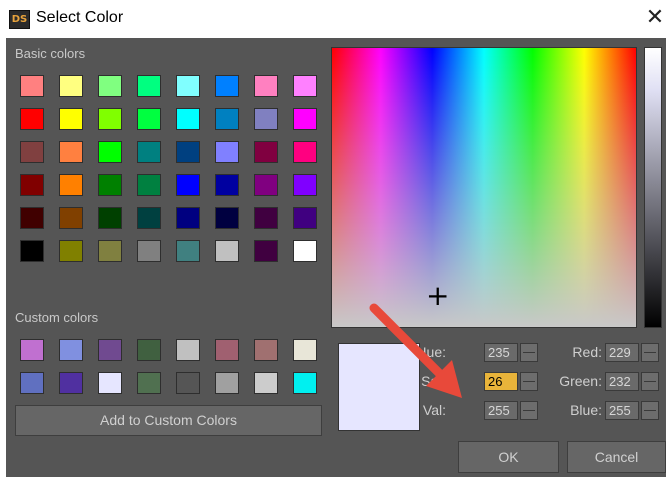 The width and height of the screenshot is (666, 477). I want to click on hue-spinner, so click(529, 352).